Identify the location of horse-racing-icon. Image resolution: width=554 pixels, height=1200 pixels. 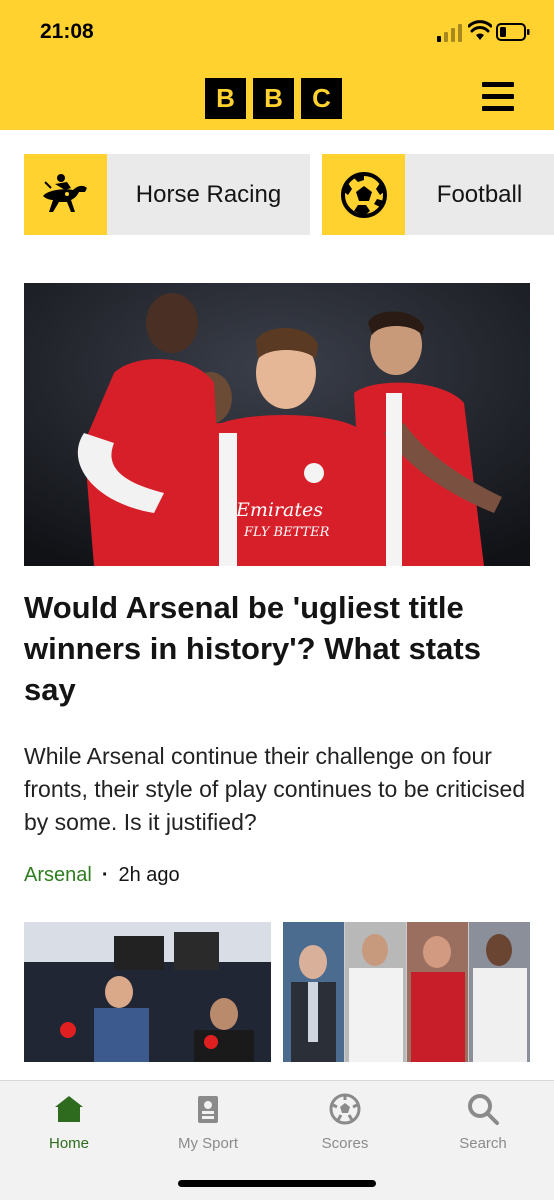
(65, 194).